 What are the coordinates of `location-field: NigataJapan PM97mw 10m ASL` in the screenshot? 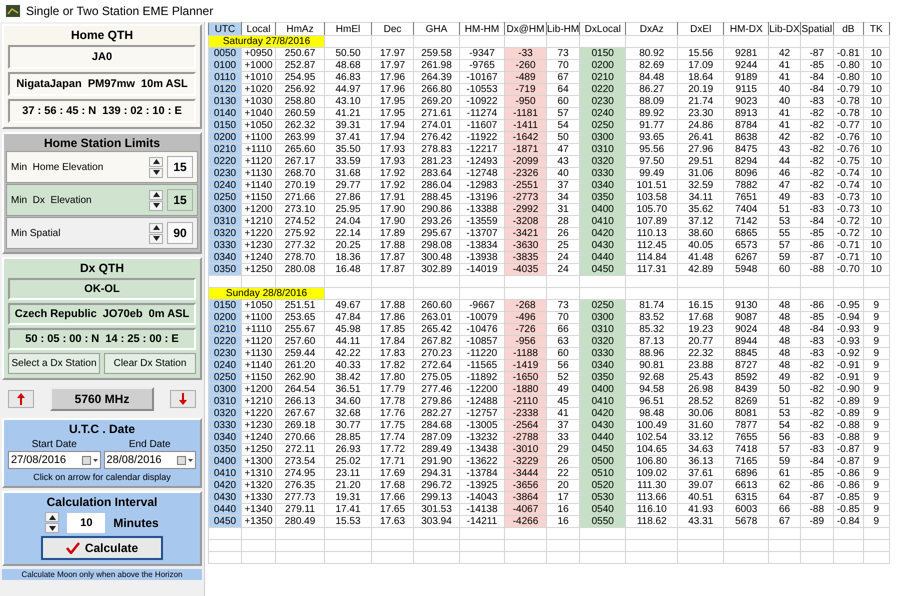 It's located at (102, 84).